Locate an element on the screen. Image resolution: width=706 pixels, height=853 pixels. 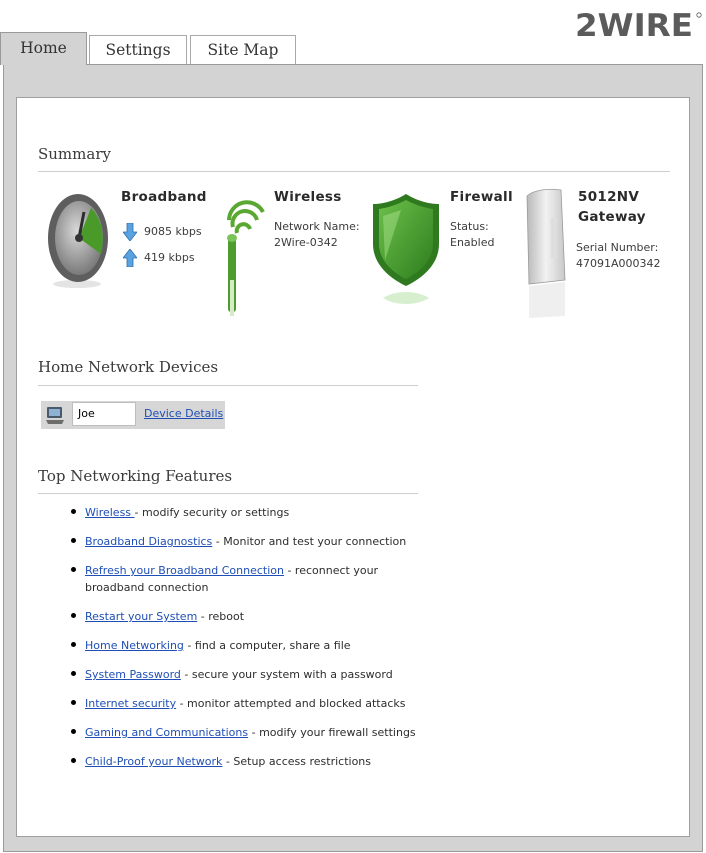
system-password-link: System Password is located at coordinates (133, 674).